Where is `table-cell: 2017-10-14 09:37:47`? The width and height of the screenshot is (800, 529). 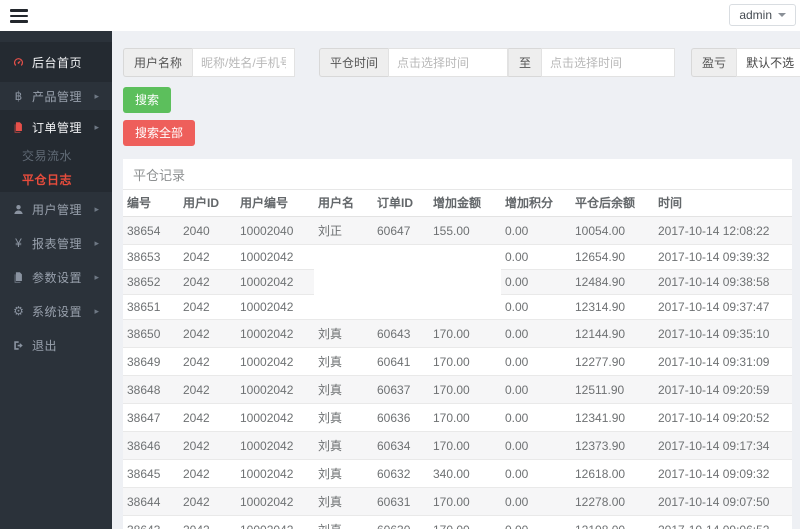
table-cell: 2017-10-14 09:37:47 is located at coordinates (723, 307).